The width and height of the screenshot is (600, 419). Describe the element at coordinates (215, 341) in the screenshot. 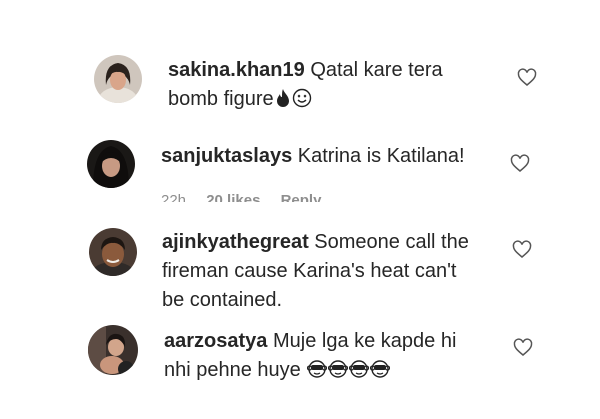

I see `comment-username: aarzosatya` at that location.